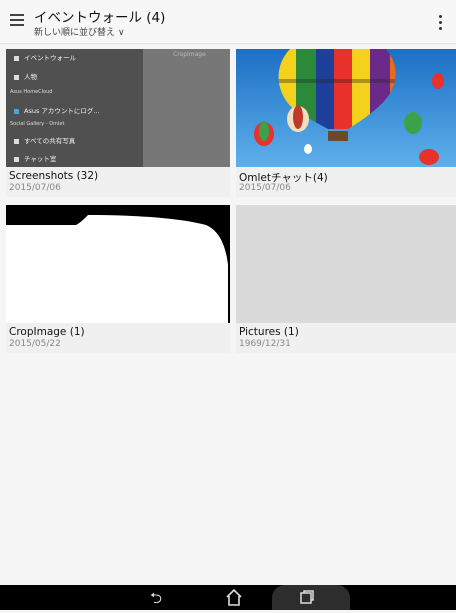 The width and height of the screenshot is (456, 613). Describe the element at coordinates (307, 597) in the screenshot. I see `recents-icon` at that location.